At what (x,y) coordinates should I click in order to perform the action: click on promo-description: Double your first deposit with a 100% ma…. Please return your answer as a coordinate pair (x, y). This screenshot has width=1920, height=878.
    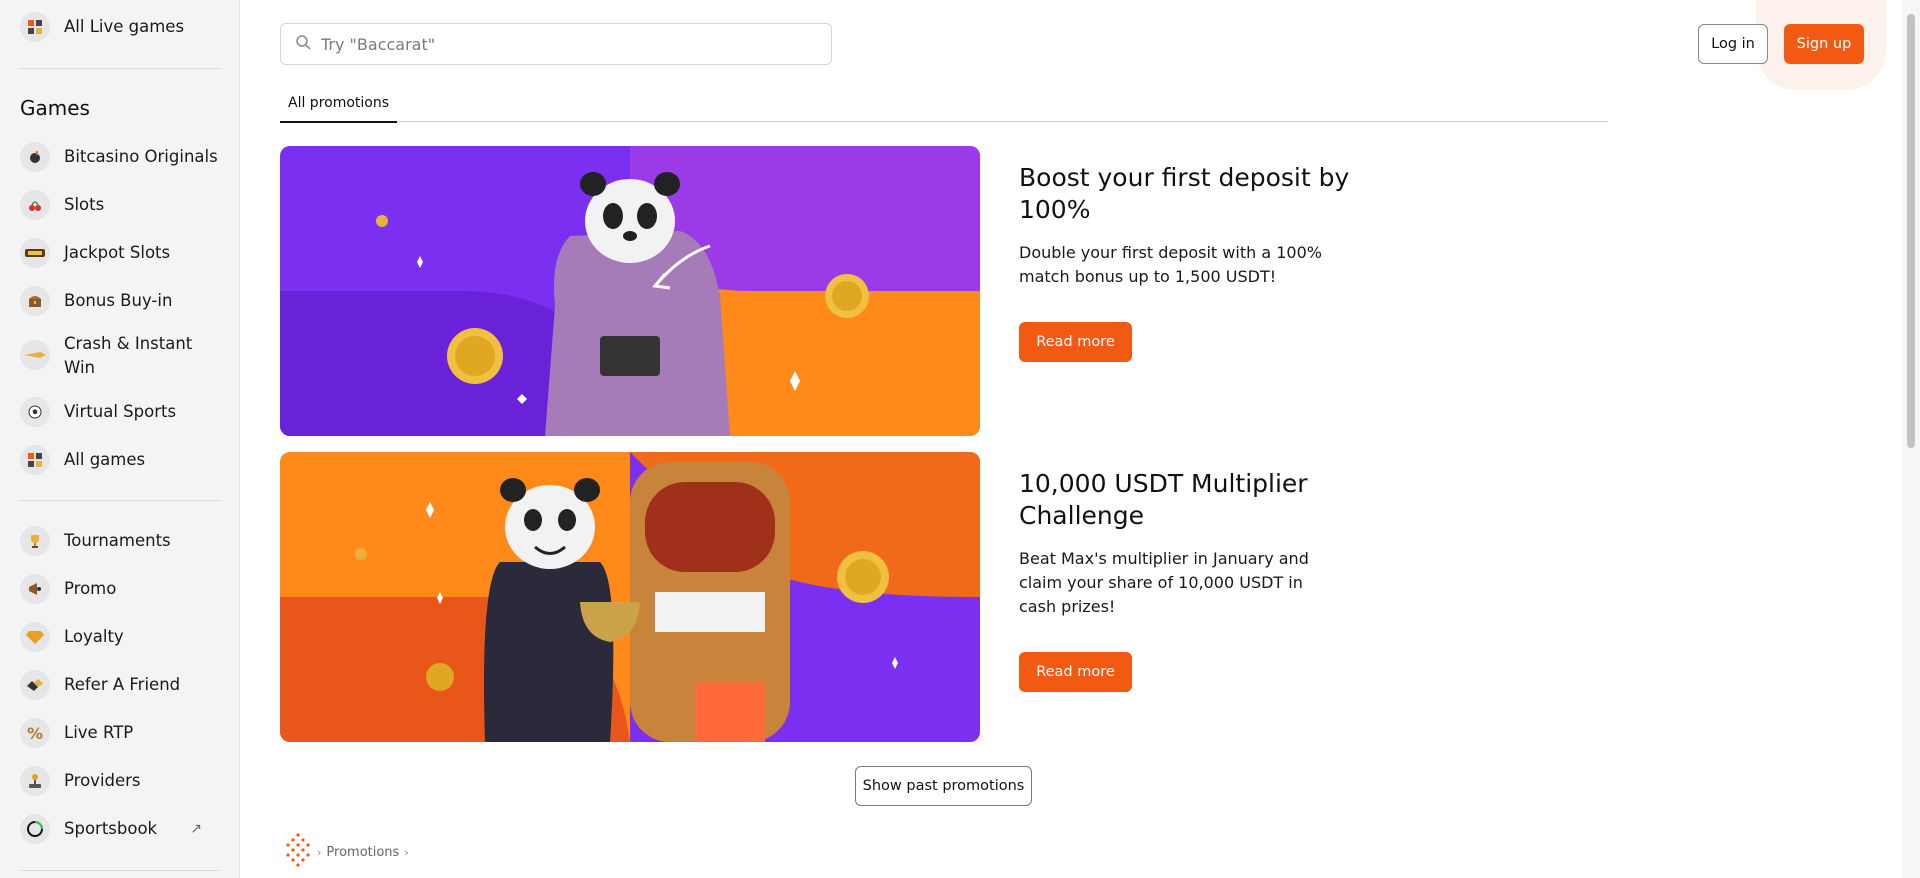
    Looking at the image, I should click on (1170, 264).